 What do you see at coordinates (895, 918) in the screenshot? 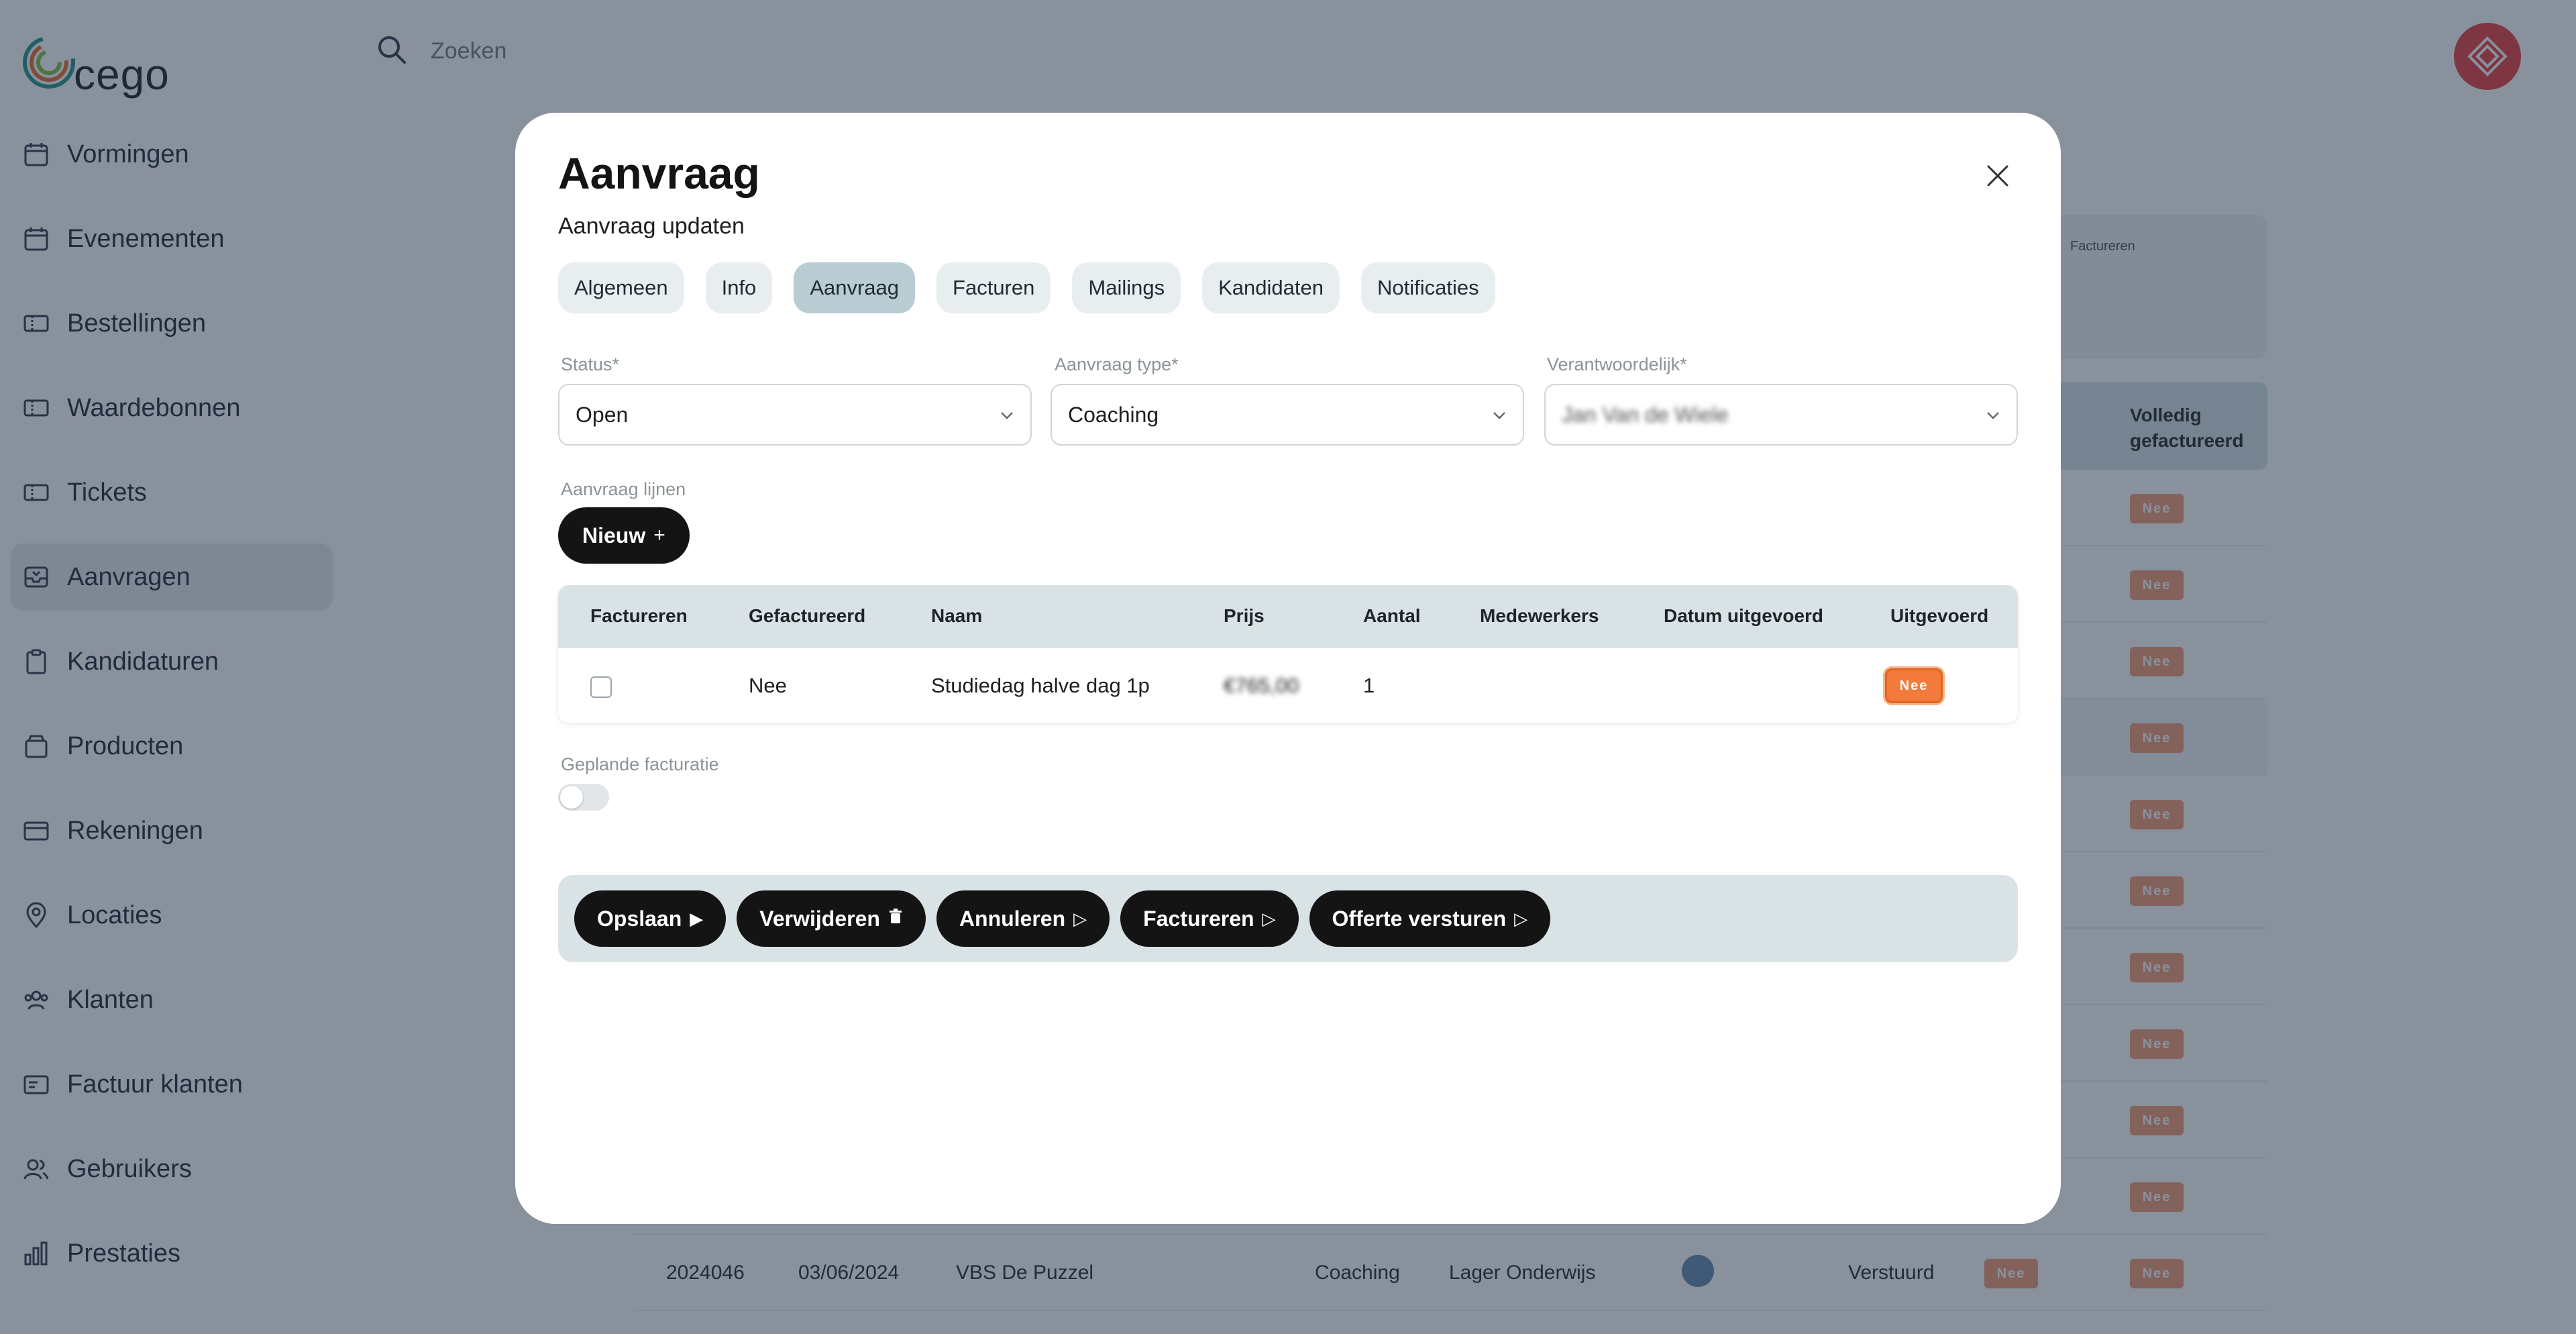
I see `trash-icon` at bounding box center [895, 918].